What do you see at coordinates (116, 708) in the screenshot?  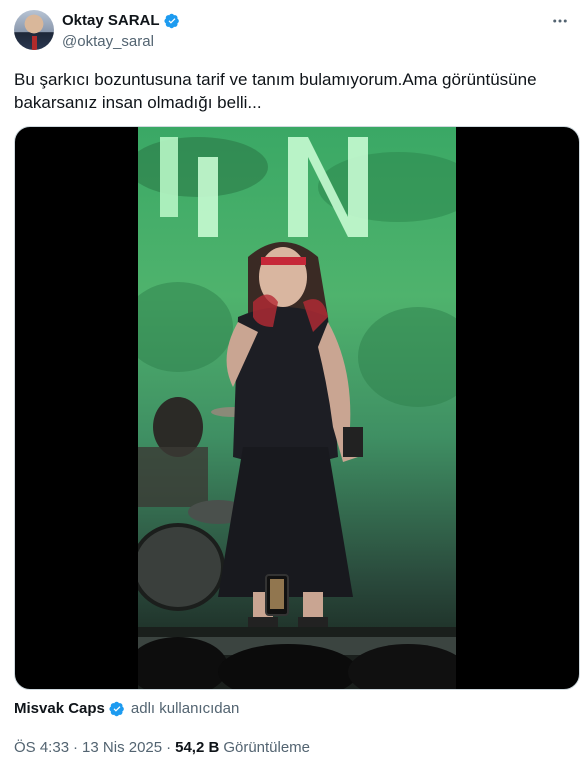 I see `source-verified-icon` at bounding box center [116, 708].